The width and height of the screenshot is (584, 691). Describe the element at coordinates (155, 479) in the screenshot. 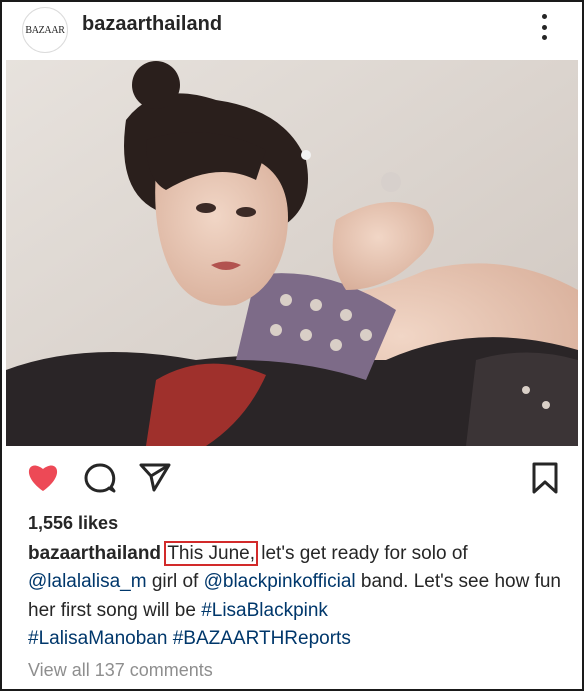

I see `paper-plane-icon` at that location.